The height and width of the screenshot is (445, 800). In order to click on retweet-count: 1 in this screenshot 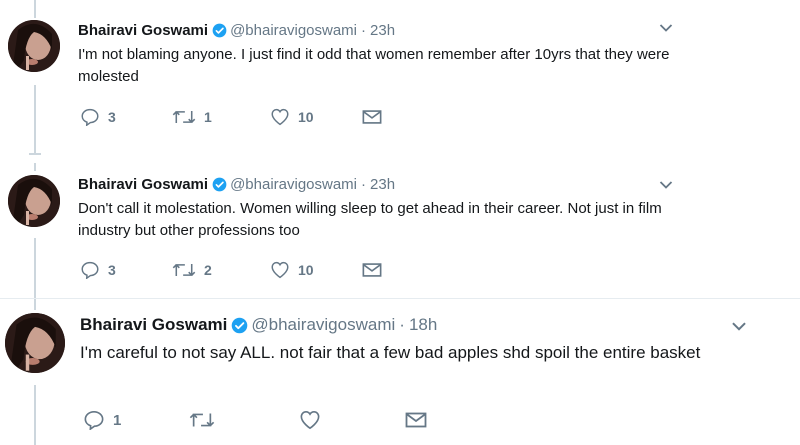, I will do `click(208, 117)`.